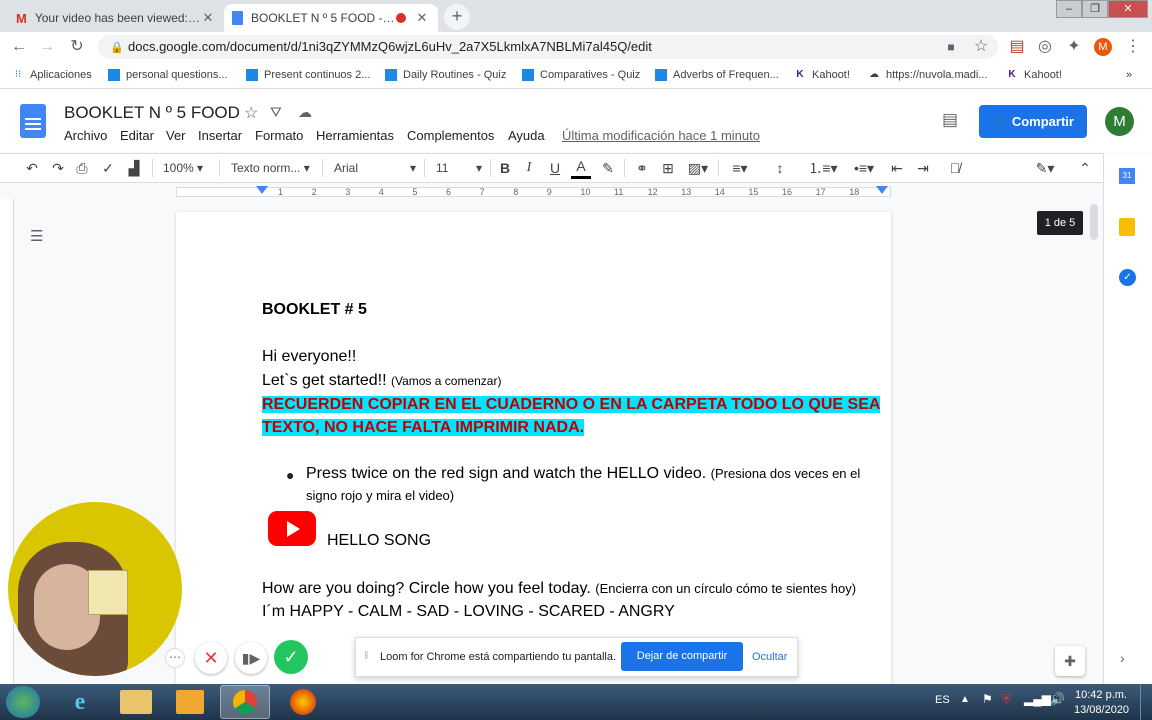 This screenshot has height=720, width=1152. I want to click on spellcheck-icon: ✓, so click(108, 168).